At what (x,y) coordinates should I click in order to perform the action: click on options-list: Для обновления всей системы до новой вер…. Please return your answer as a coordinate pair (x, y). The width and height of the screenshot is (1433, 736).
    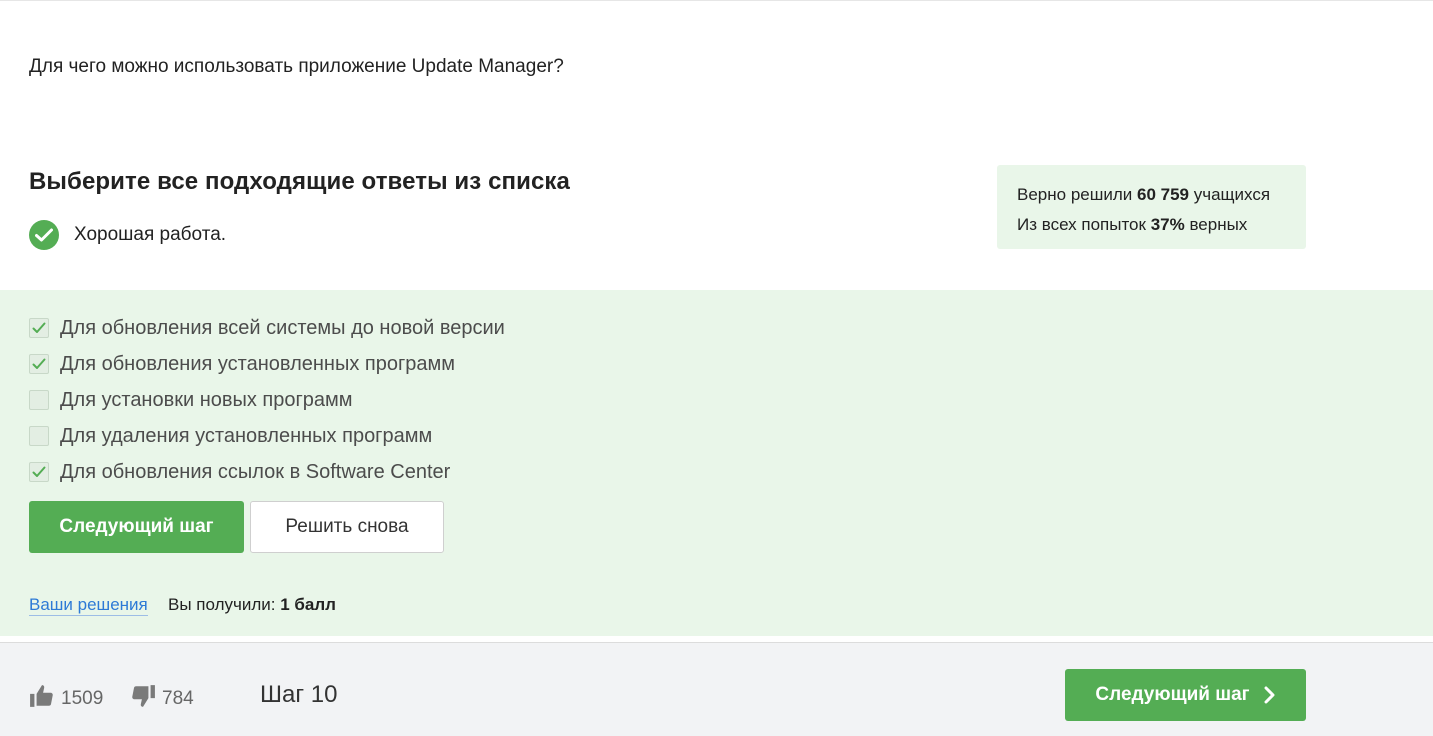
    Looking at the image, I should click on (267, 400).